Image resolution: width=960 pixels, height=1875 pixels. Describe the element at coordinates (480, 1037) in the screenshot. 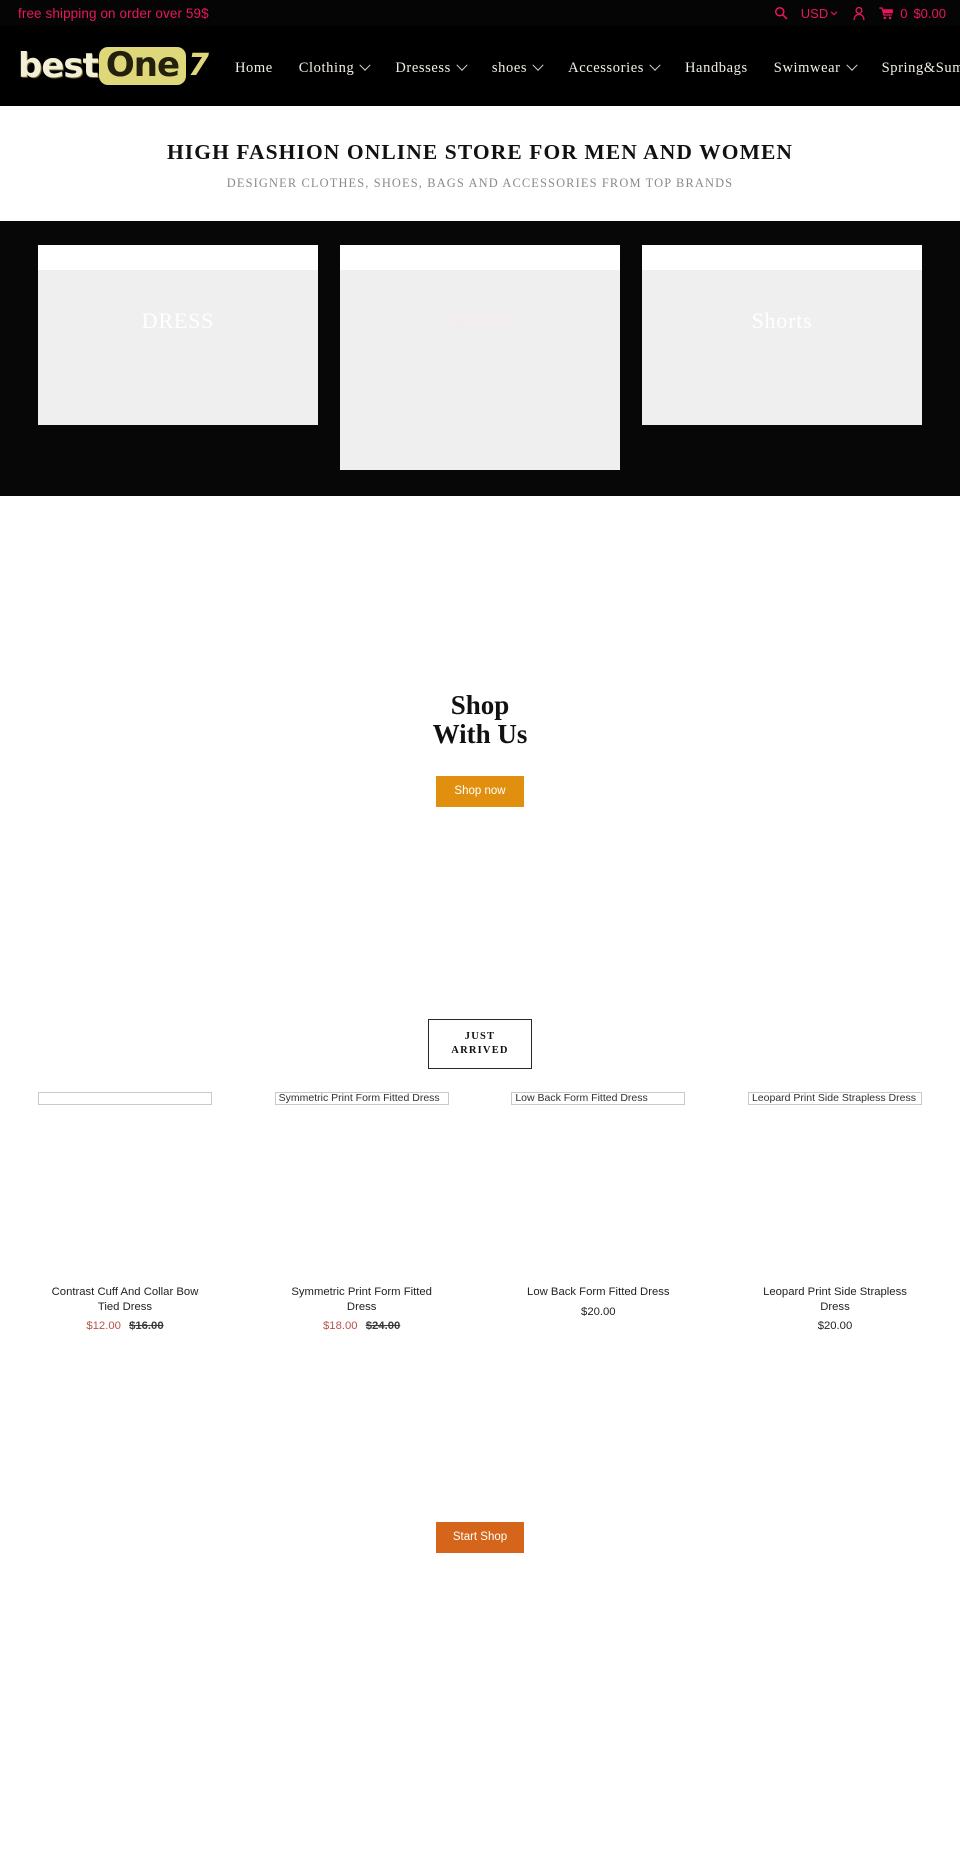

I see `just-arrived-line-1: JUST` at that location.